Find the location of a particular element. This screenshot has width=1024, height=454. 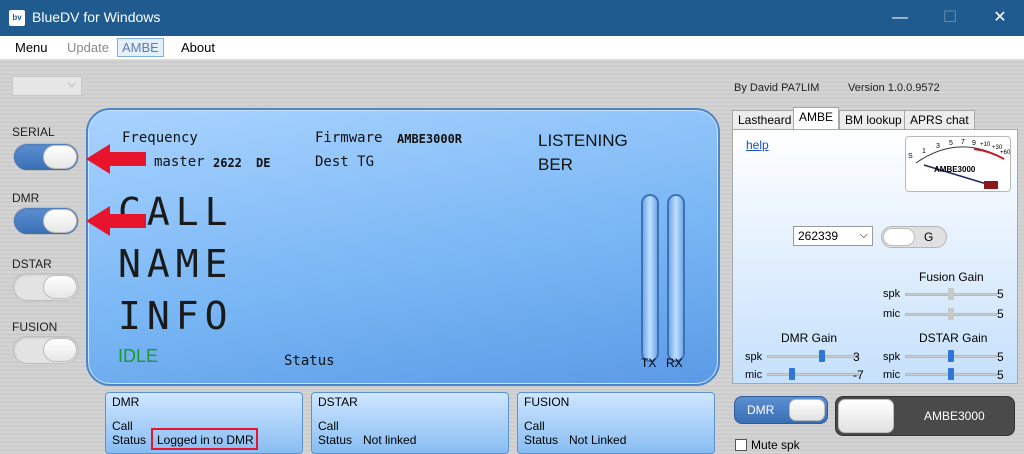

dstar-mic-slider is located at coordinates (951, 374).